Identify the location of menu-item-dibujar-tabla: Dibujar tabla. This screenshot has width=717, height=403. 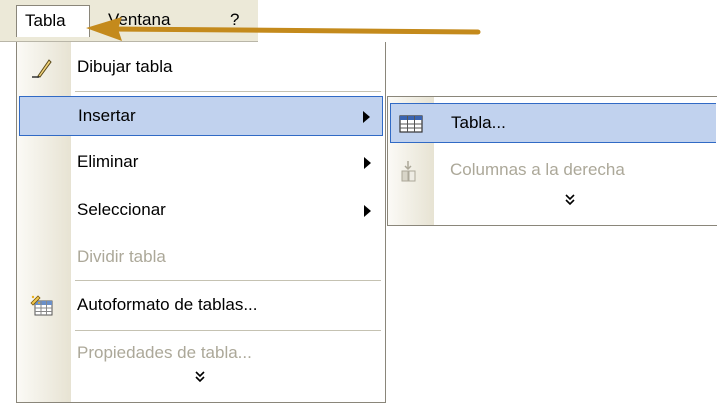
(201, 68).